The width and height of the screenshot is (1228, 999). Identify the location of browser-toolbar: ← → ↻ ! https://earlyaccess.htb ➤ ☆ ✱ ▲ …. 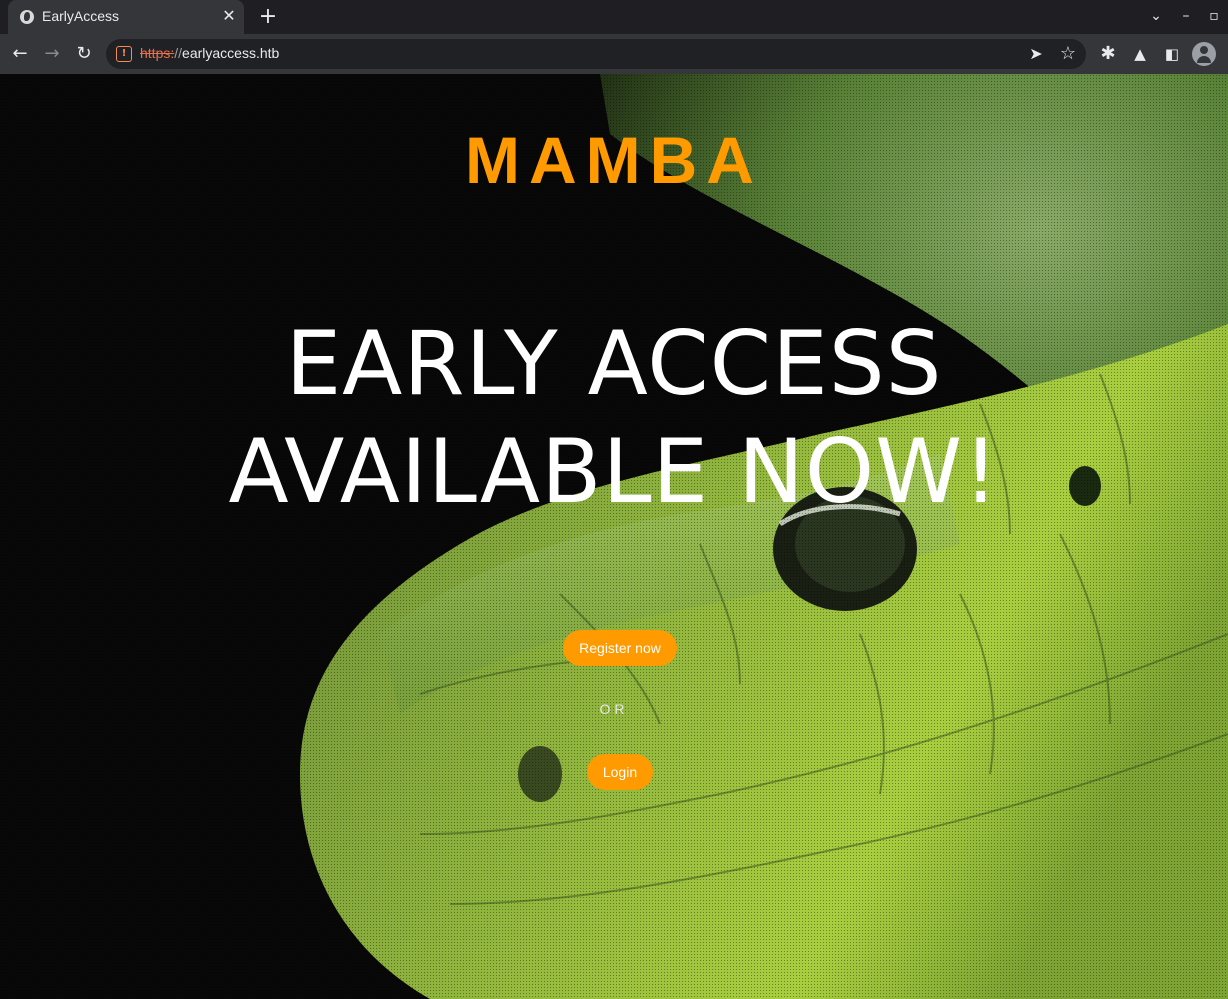
(614, 54).